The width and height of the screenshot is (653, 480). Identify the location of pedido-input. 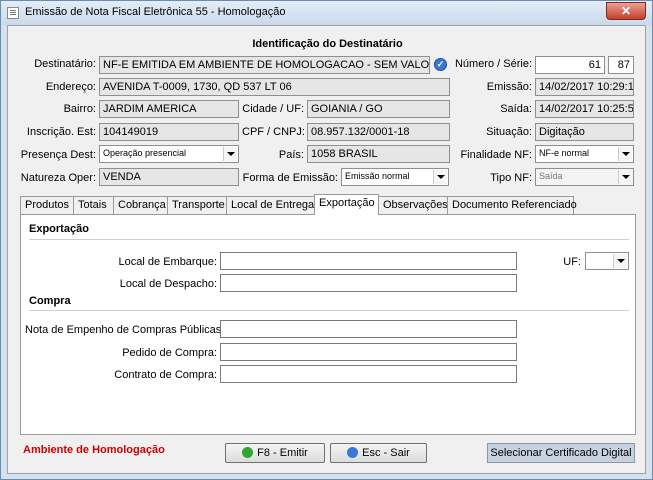
(368, 352).